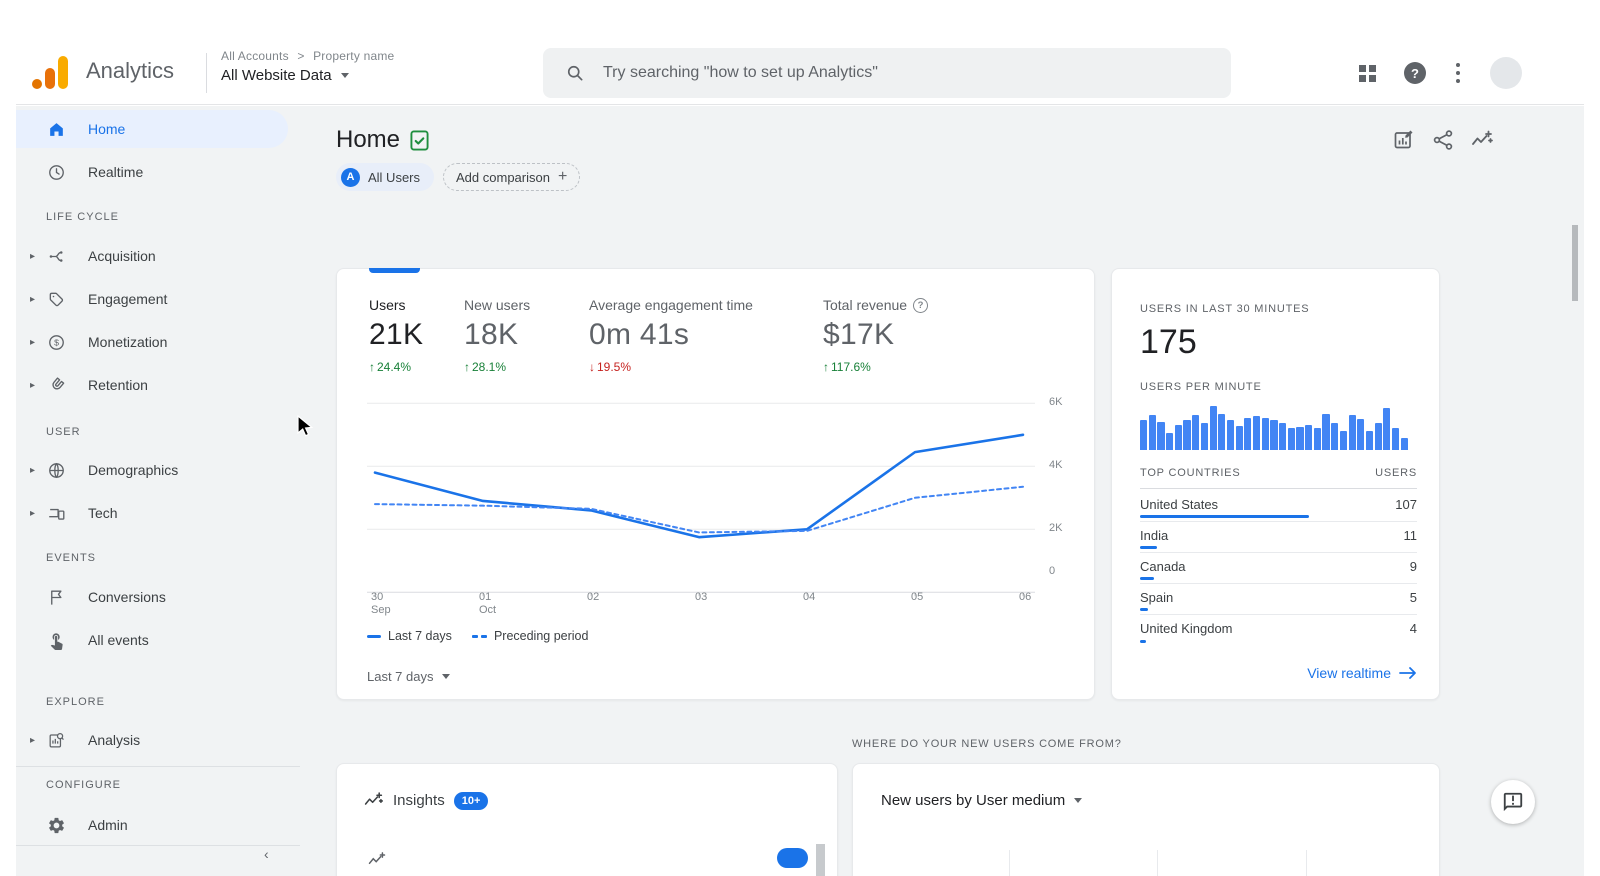 This screenshot has height=876, width=1600. Describe the element at coordinates (1168, 342) in the screenshot. I see `realtime-users-count: 175` at that location.